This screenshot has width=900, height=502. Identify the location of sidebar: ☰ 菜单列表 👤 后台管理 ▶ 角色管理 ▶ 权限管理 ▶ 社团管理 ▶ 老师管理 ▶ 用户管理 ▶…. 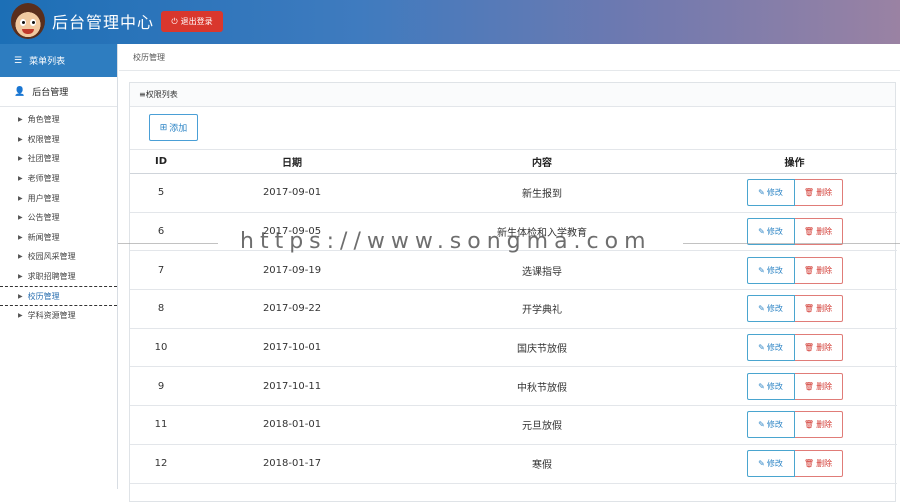
(59, 266).